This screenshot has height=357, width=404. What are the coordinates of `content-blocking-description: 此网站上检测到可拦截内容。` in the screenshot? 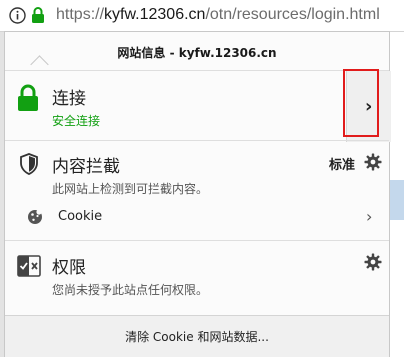 It's located at (130, 189).